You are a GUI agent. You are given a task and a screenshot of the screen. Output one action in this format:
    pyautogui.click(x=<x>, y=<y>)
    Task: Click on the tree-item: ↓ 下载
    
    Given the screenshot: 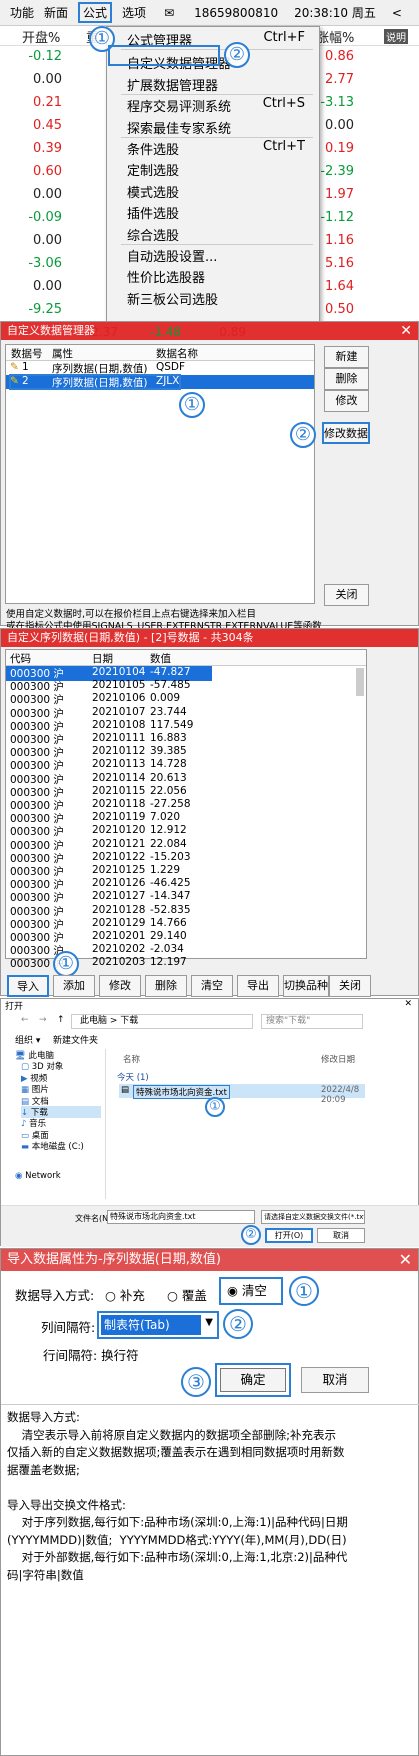 What is the action you would take?
    pyautogui.click(x=61, y=1112)
    